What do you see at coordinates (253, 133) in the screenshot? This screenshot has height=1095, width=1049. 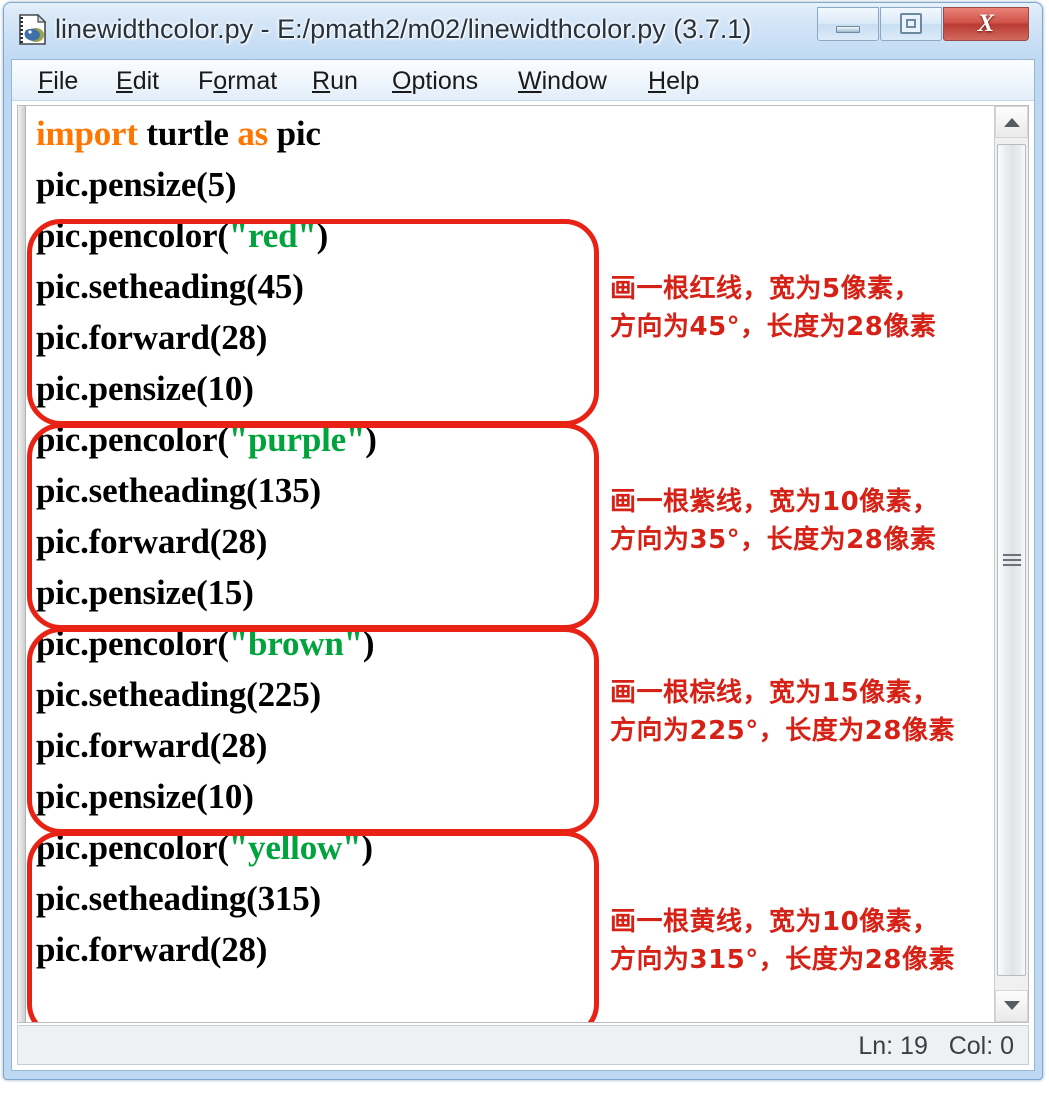 I see `keyword-as: as` at bounding box center [253, 133].